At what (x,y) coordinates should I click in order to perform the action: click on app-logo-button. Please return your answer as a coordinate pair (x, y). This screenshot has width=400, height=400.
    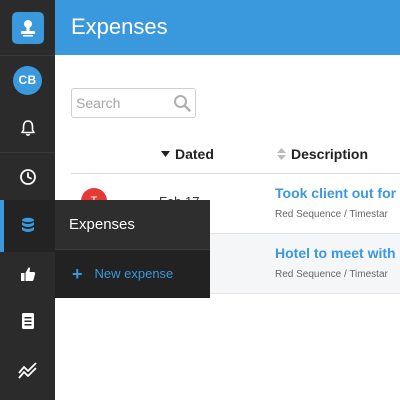
    Looking at the image, I should click on (27, 27).